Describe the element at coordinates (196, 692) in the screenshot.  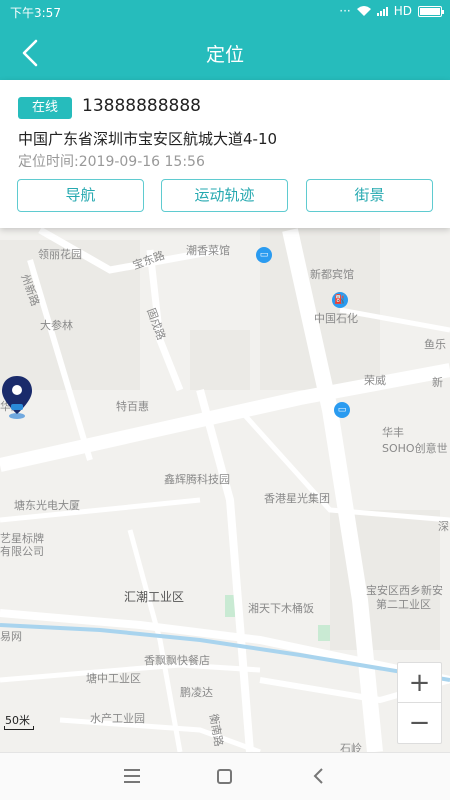
I see `map-label: 鹏凌达` at that location.